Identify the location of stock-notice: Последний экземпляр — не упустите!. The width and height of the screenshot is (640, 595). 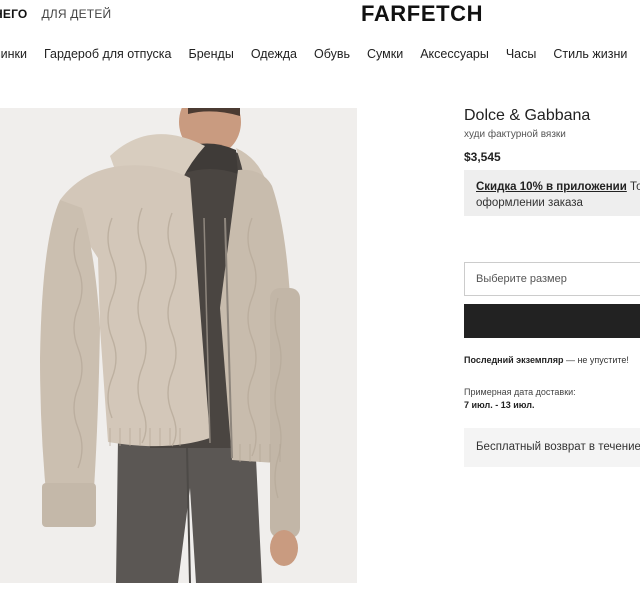
(546, 360).